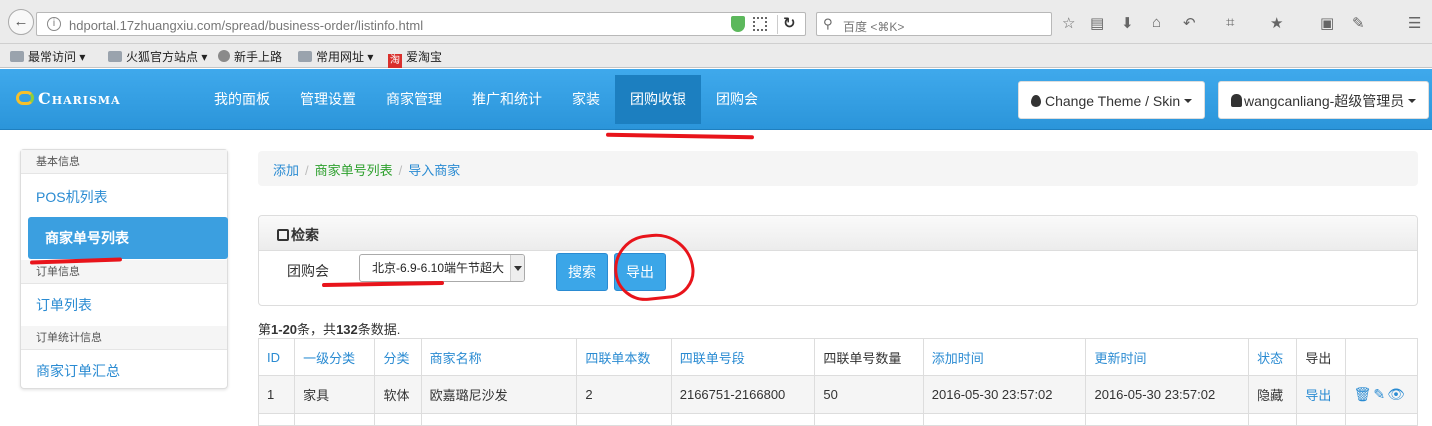 The width and height of the screenshot is (1432, 426). What do you see at coordinates (347, 329) in the screenshot?
I see `count-total: 132` at bounding box center [347, 329].